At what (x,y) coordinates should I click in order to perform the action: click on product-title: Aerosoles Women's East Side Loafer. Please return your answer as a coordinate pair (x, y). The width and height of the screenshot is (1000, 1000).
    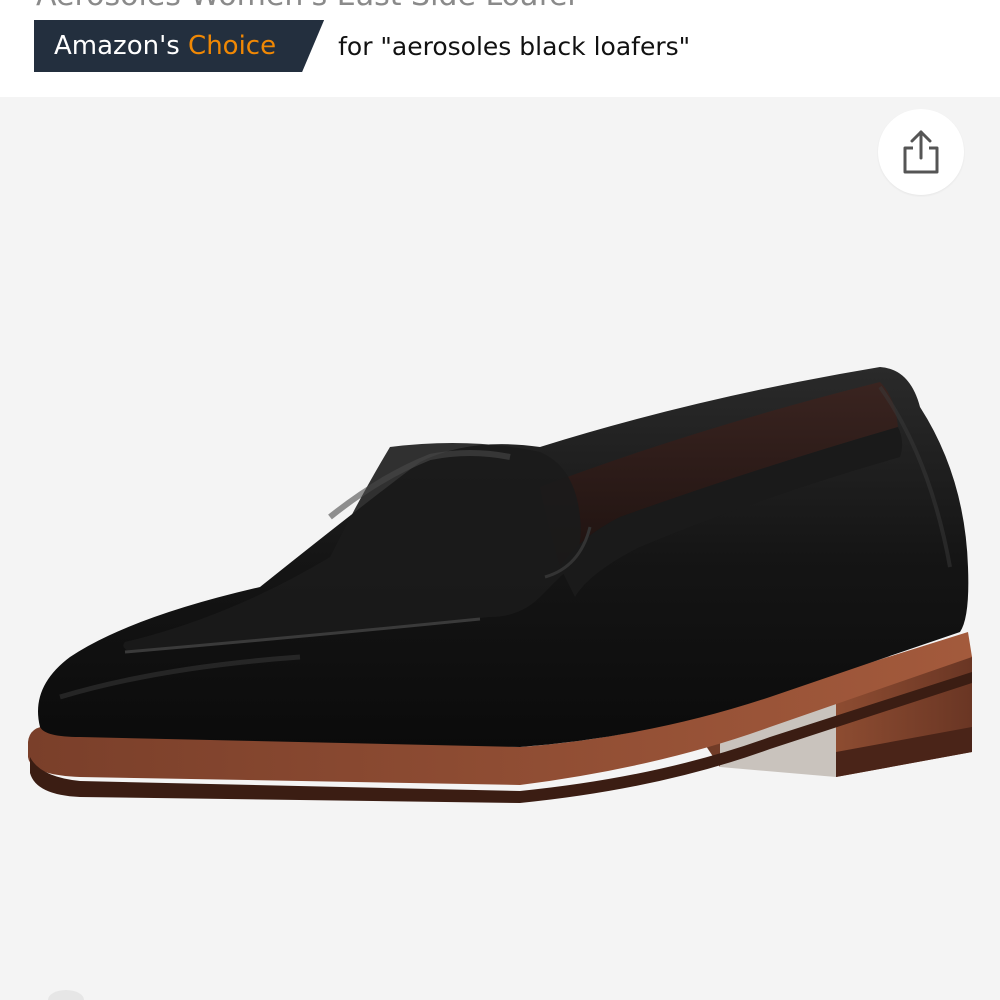
    Looking at the image, I should click on (308, 6).